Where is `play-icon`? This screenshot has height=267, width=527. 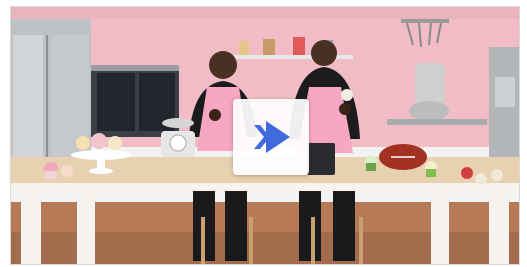 play-icon is located at coordinates (272, 137).